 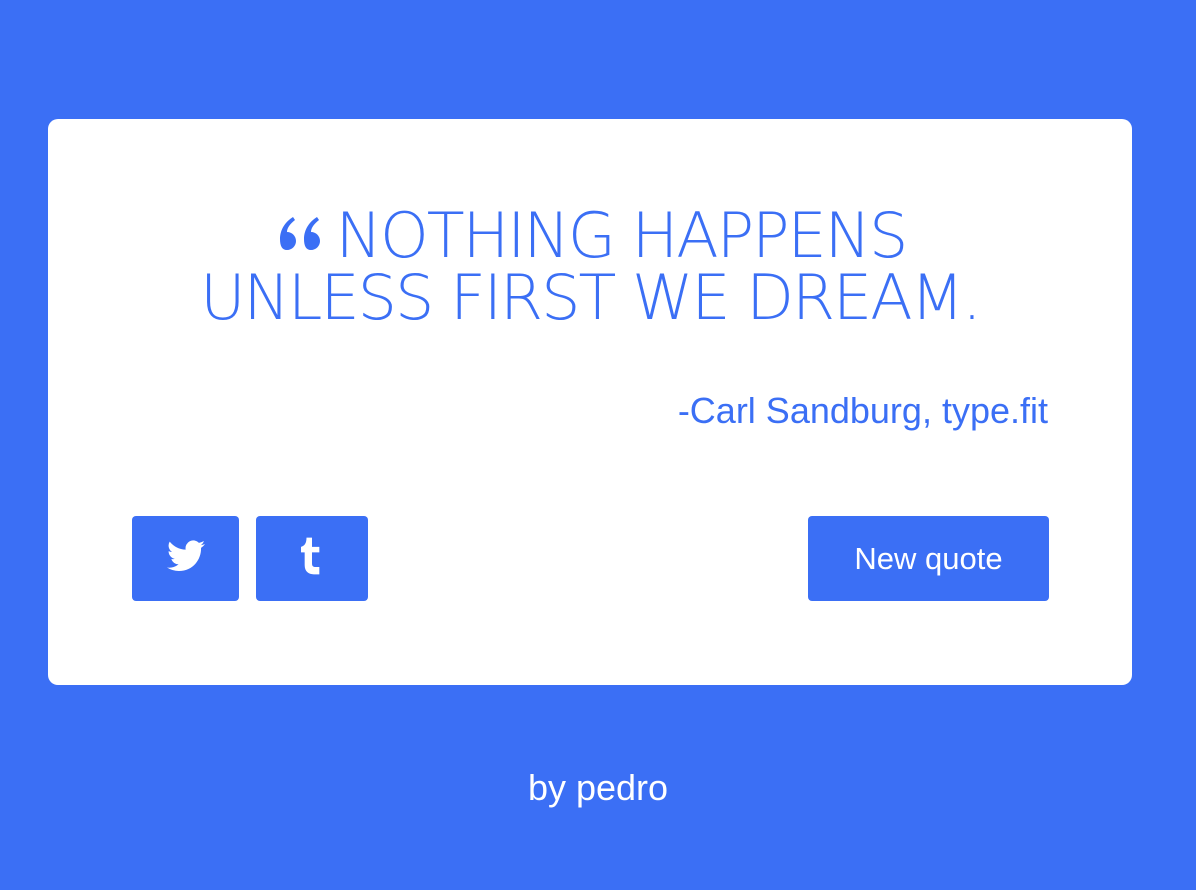 What do you see at coordinates (928, 558) in the screenshot?
I see `new-quote-button: New quote` at bounding box center [928, 558].